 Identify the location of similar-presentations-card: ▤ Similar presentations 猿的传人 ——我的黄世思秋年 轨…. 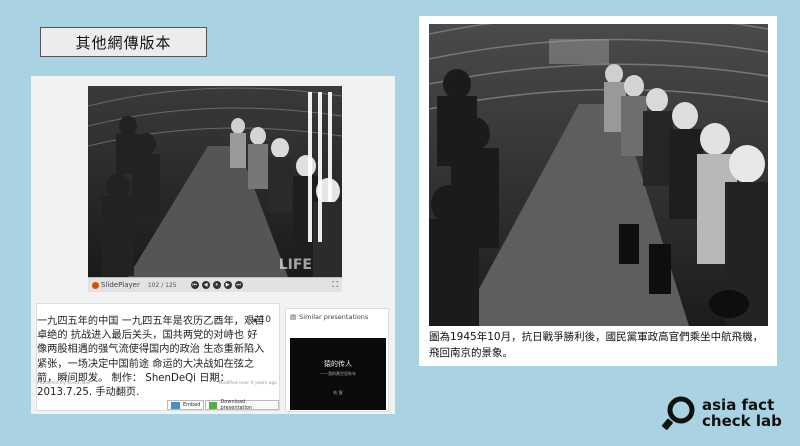
(337, 360).